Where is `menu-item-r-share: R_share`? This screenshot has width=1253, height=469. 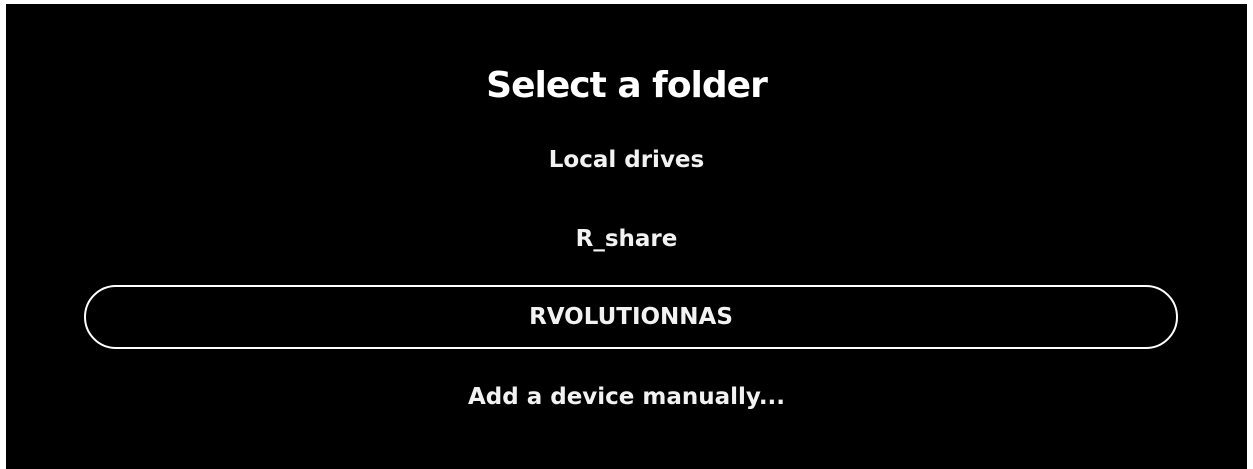 menu-item-r-share: R_share is located at coordinates (626, 239).